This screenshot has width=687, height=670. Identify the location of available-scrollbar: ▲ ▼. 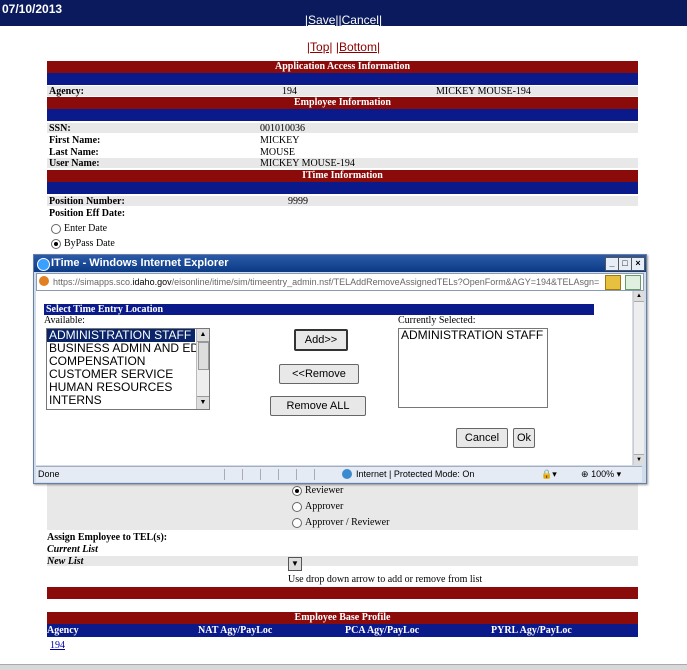
(202, 369).